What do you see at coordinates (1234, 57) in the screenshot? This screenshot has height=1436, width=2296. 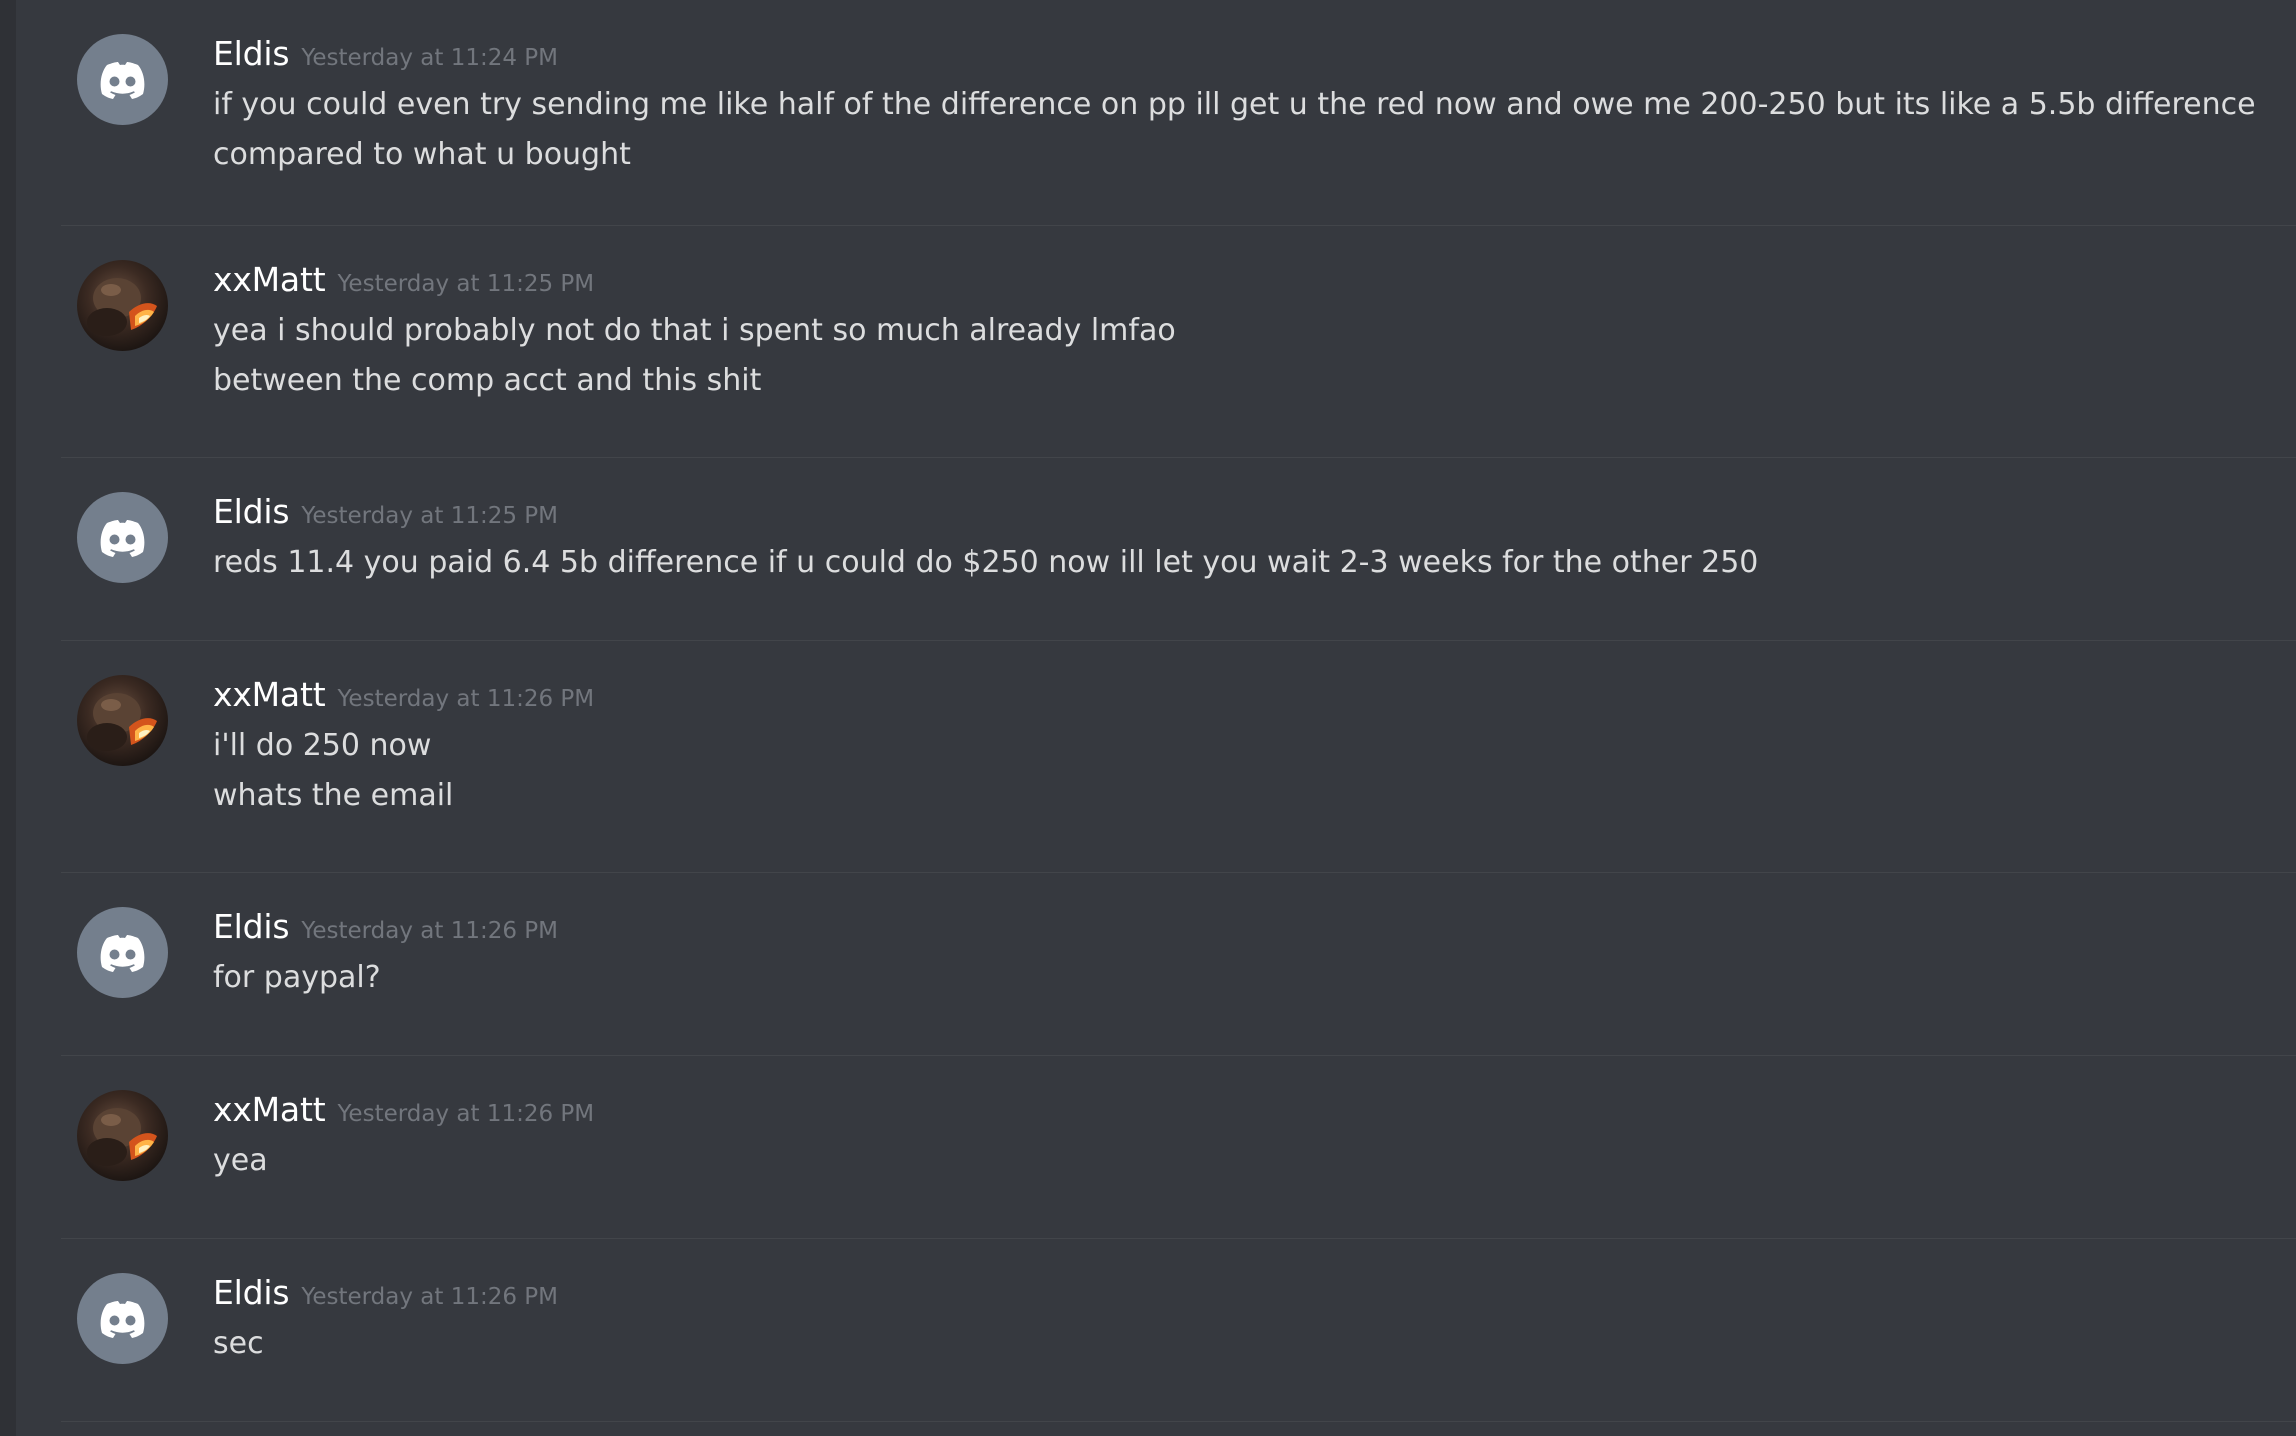 I see `message-header: Eldis Yesterday at 11:24 PM` at bounding box center [1234, 57].